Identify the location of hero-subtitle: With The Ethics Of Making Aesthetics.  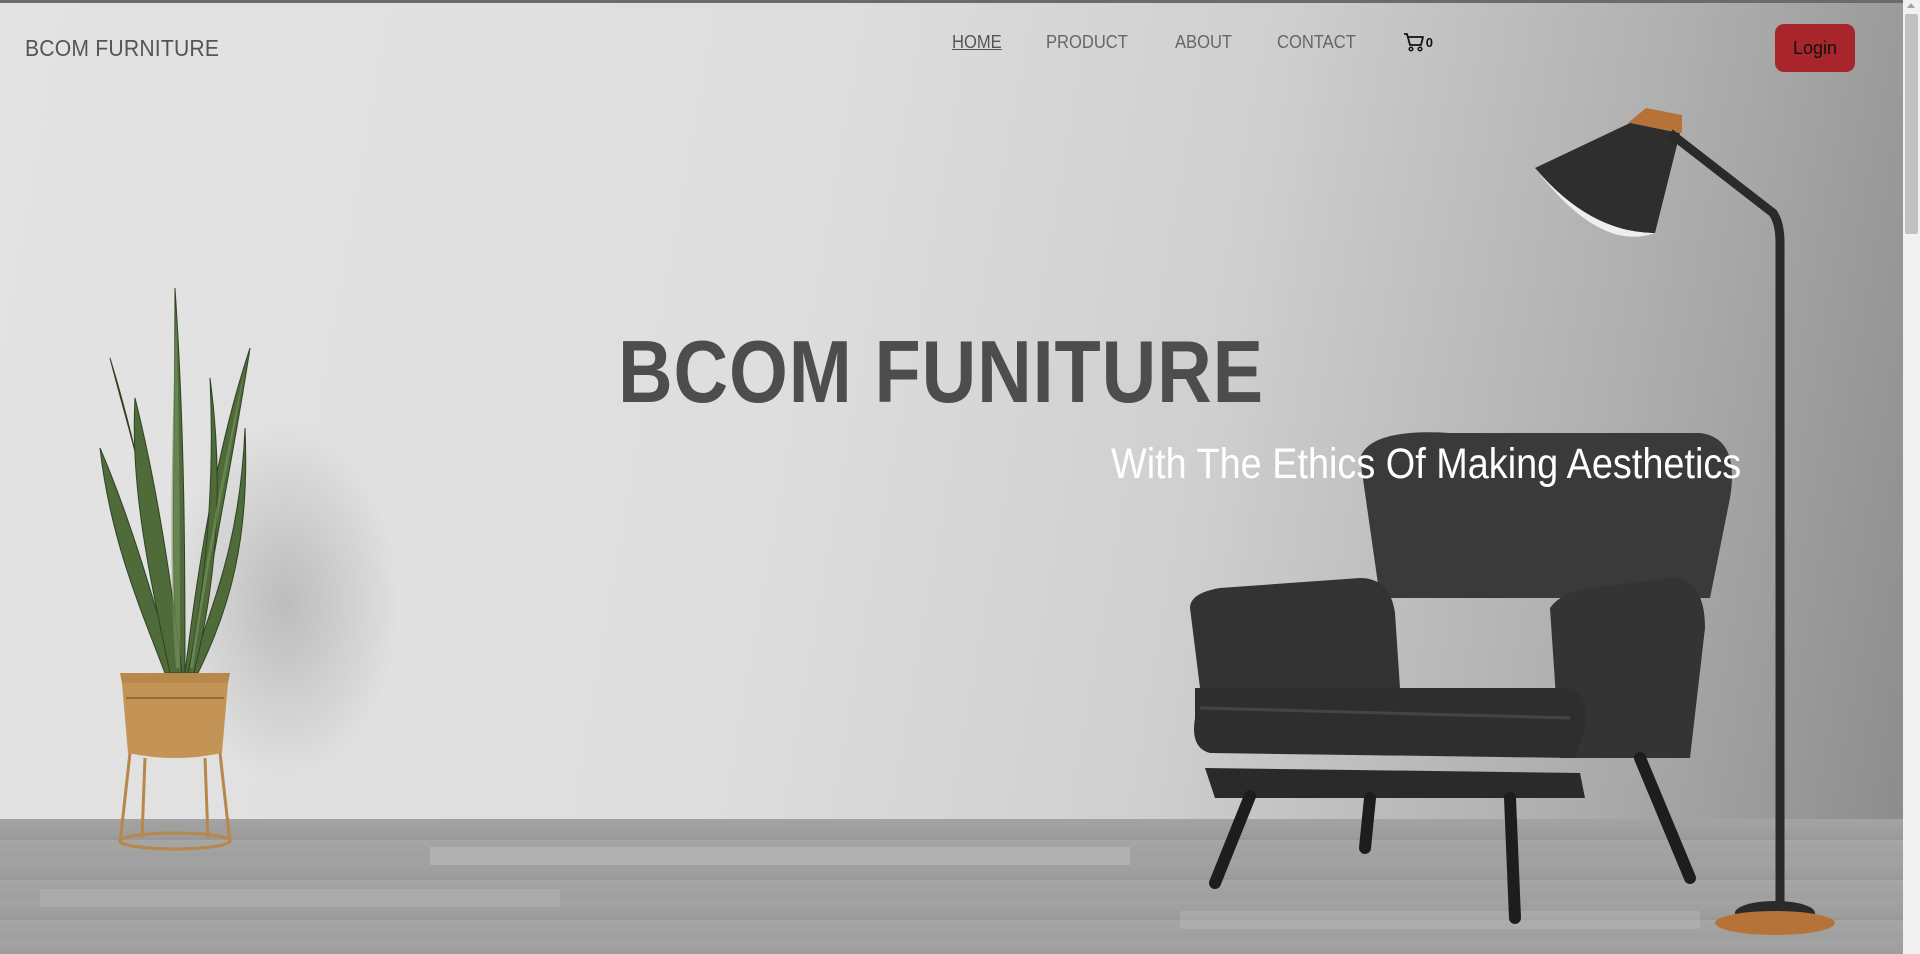
(1426, 464).